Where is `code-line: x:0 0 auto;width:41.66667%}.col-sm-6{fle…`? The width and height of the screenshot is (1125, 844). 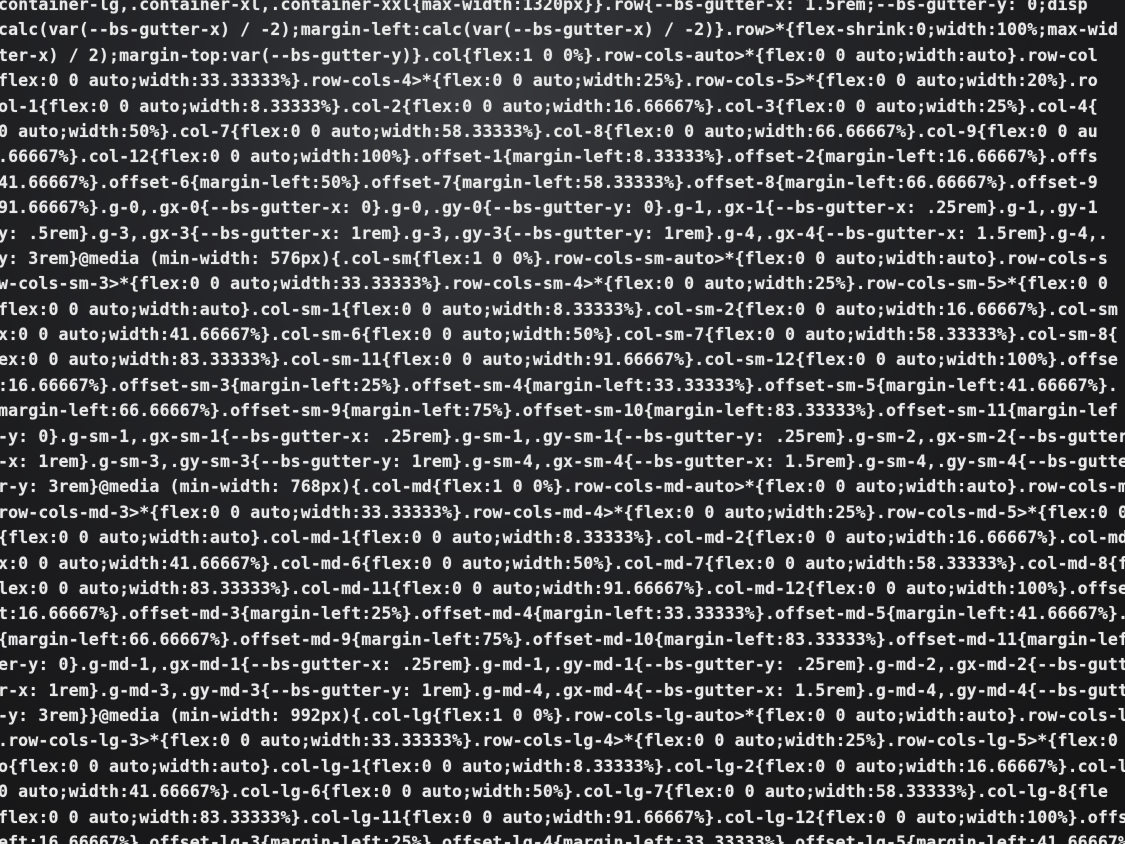 code-line: x:0 0 auto;width:41.66667%}.col-sm-6{fle… is located at coordinates (559, 335).